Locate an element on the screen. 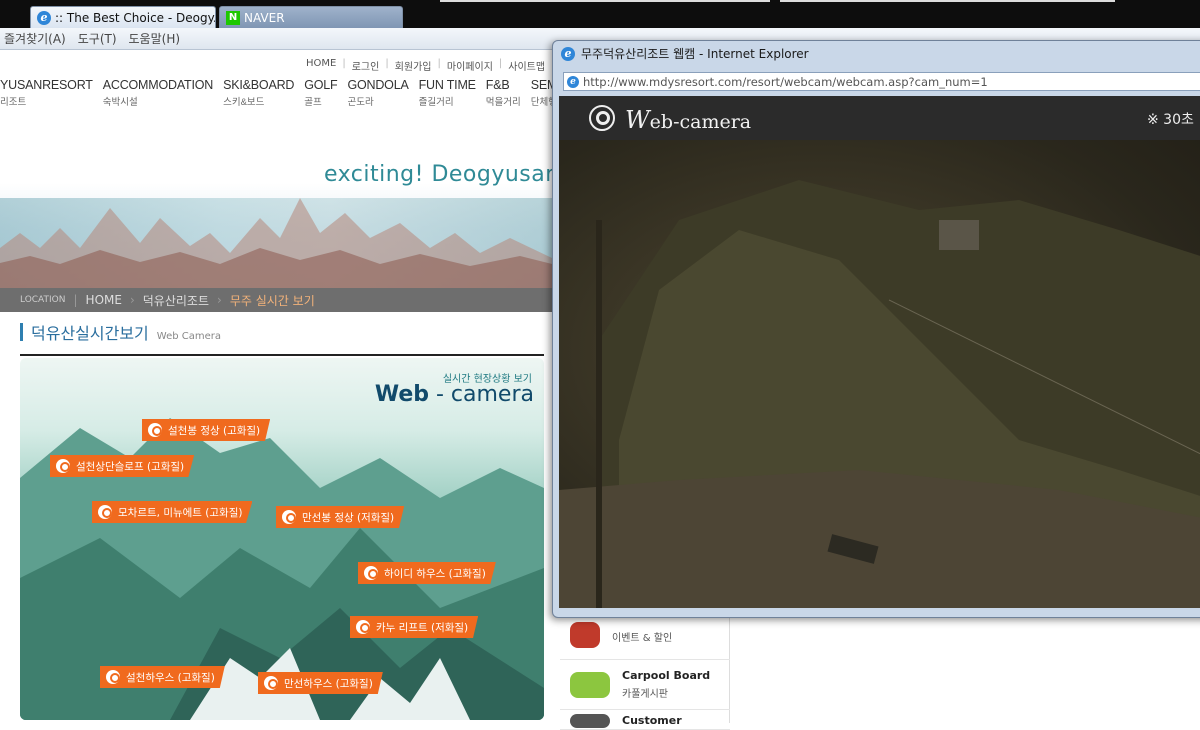 The height and width of the screenshot is (730, 1200). cam-link-mozart-minuet: 모차르트, 미뉴에트 (고화질) is located at coordinates (172, 512).